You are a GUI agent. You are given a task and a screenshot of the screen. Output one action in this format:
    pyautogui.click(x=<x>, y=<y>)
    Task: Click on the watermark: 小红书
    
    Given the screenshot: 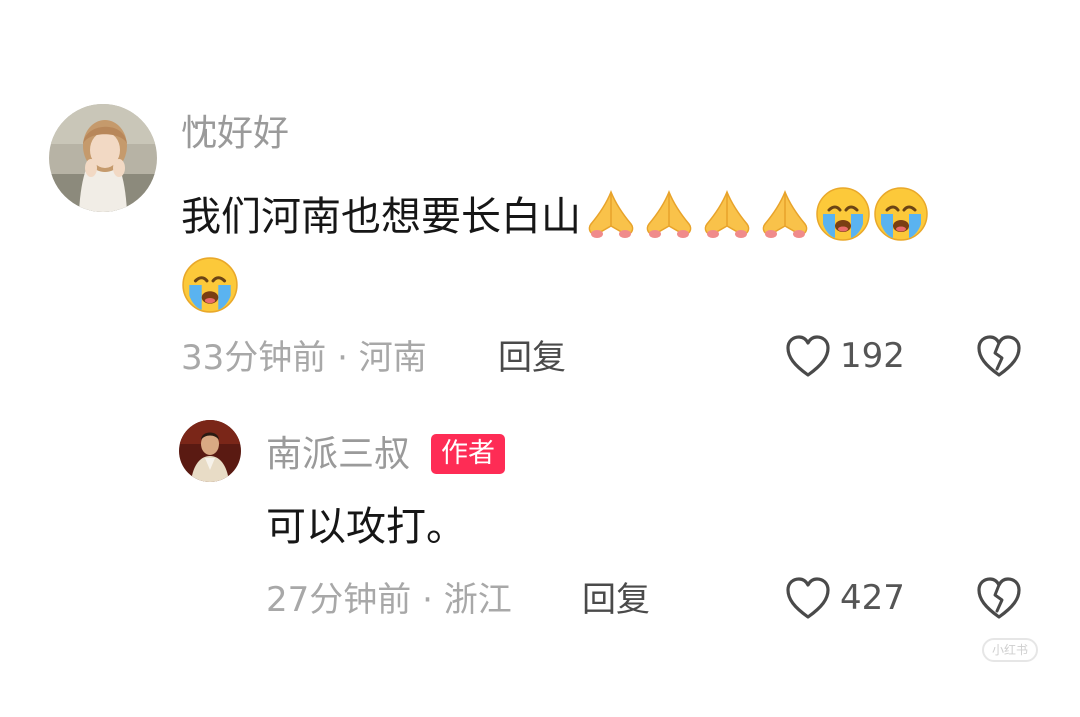 What is the action you would take?
    pyautogui.click(x=1010, y=650)
    